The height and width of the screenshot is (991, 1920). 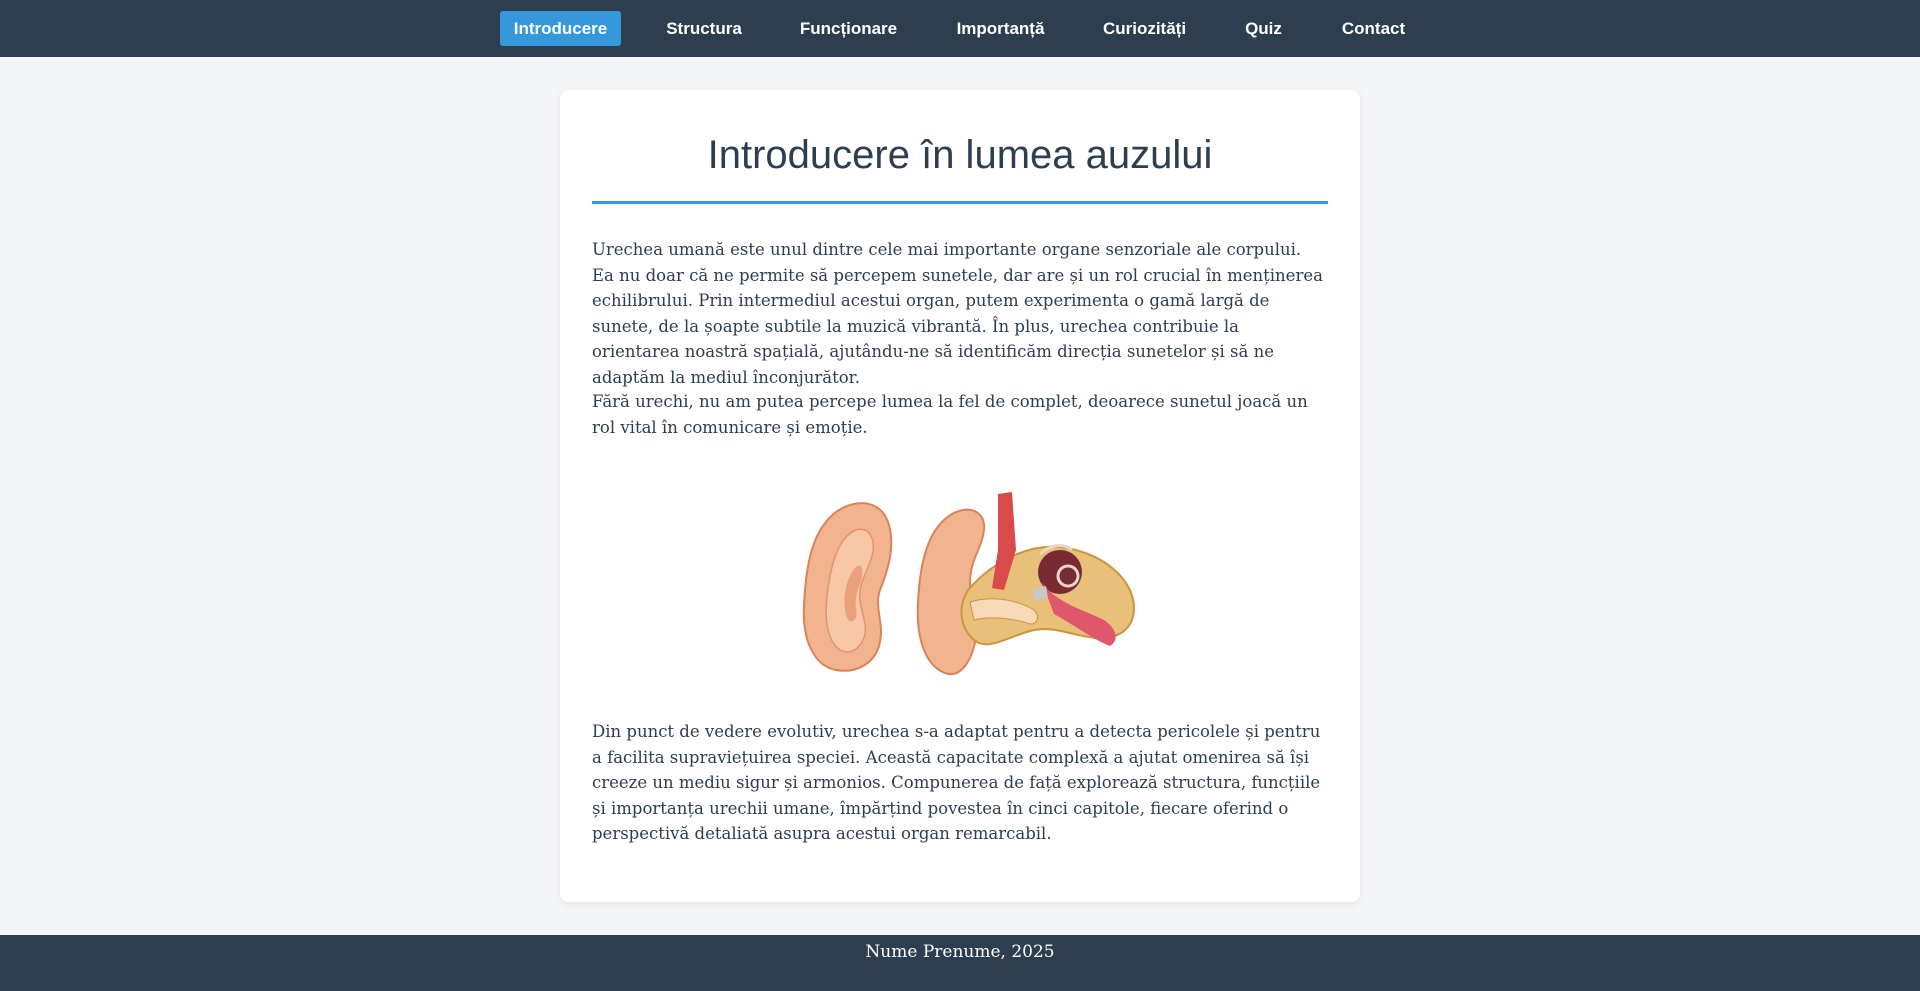 What do you see at coordinates (560, 28) in the screenshot?
I see `nav-link-introducere: Introducere` at bounding box center [560, 28].